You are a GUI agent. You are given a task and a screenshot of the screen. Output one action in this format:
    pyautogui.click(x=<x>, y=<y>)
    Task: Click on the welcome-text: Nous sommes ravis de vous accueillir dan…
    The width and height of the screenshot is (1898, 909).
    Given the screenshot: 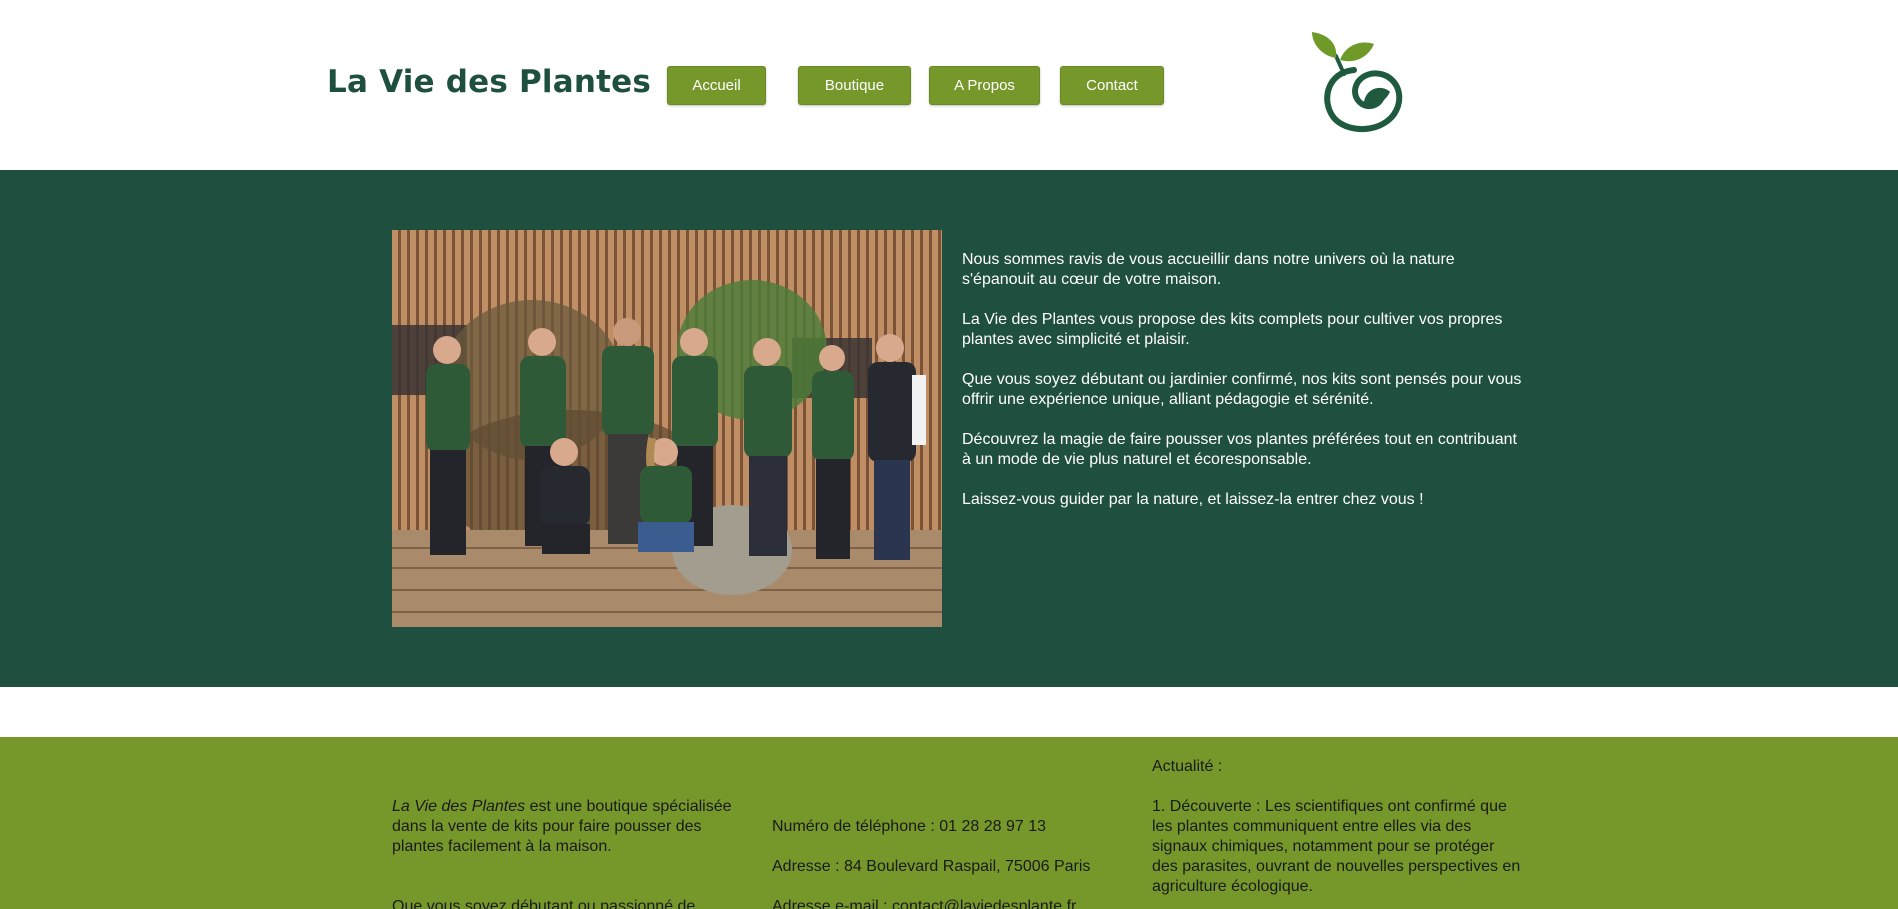 What is the action you would take?
    pyautogui.click(x=1242, y=390)
    